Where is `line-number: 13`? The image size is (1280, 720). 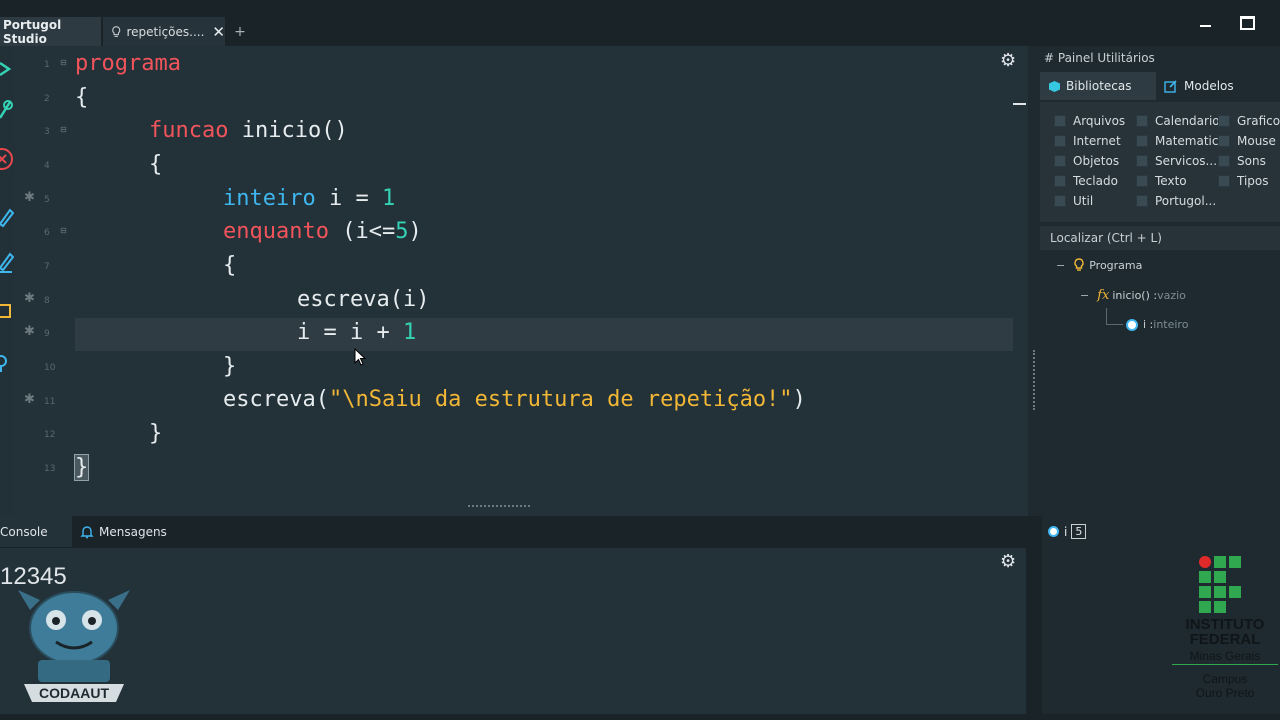 line-number: 13 is located at coordinates (50, 469).